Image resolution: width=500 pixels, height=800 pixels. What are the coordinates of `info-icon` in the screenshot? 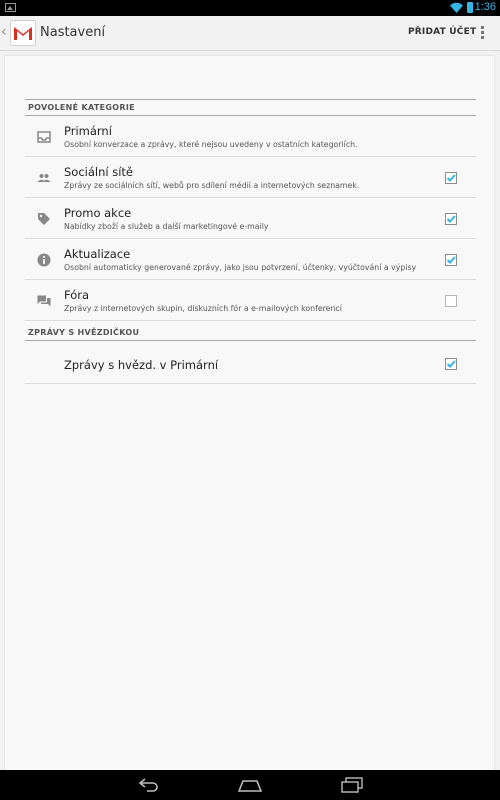 It's located at (44, 260).